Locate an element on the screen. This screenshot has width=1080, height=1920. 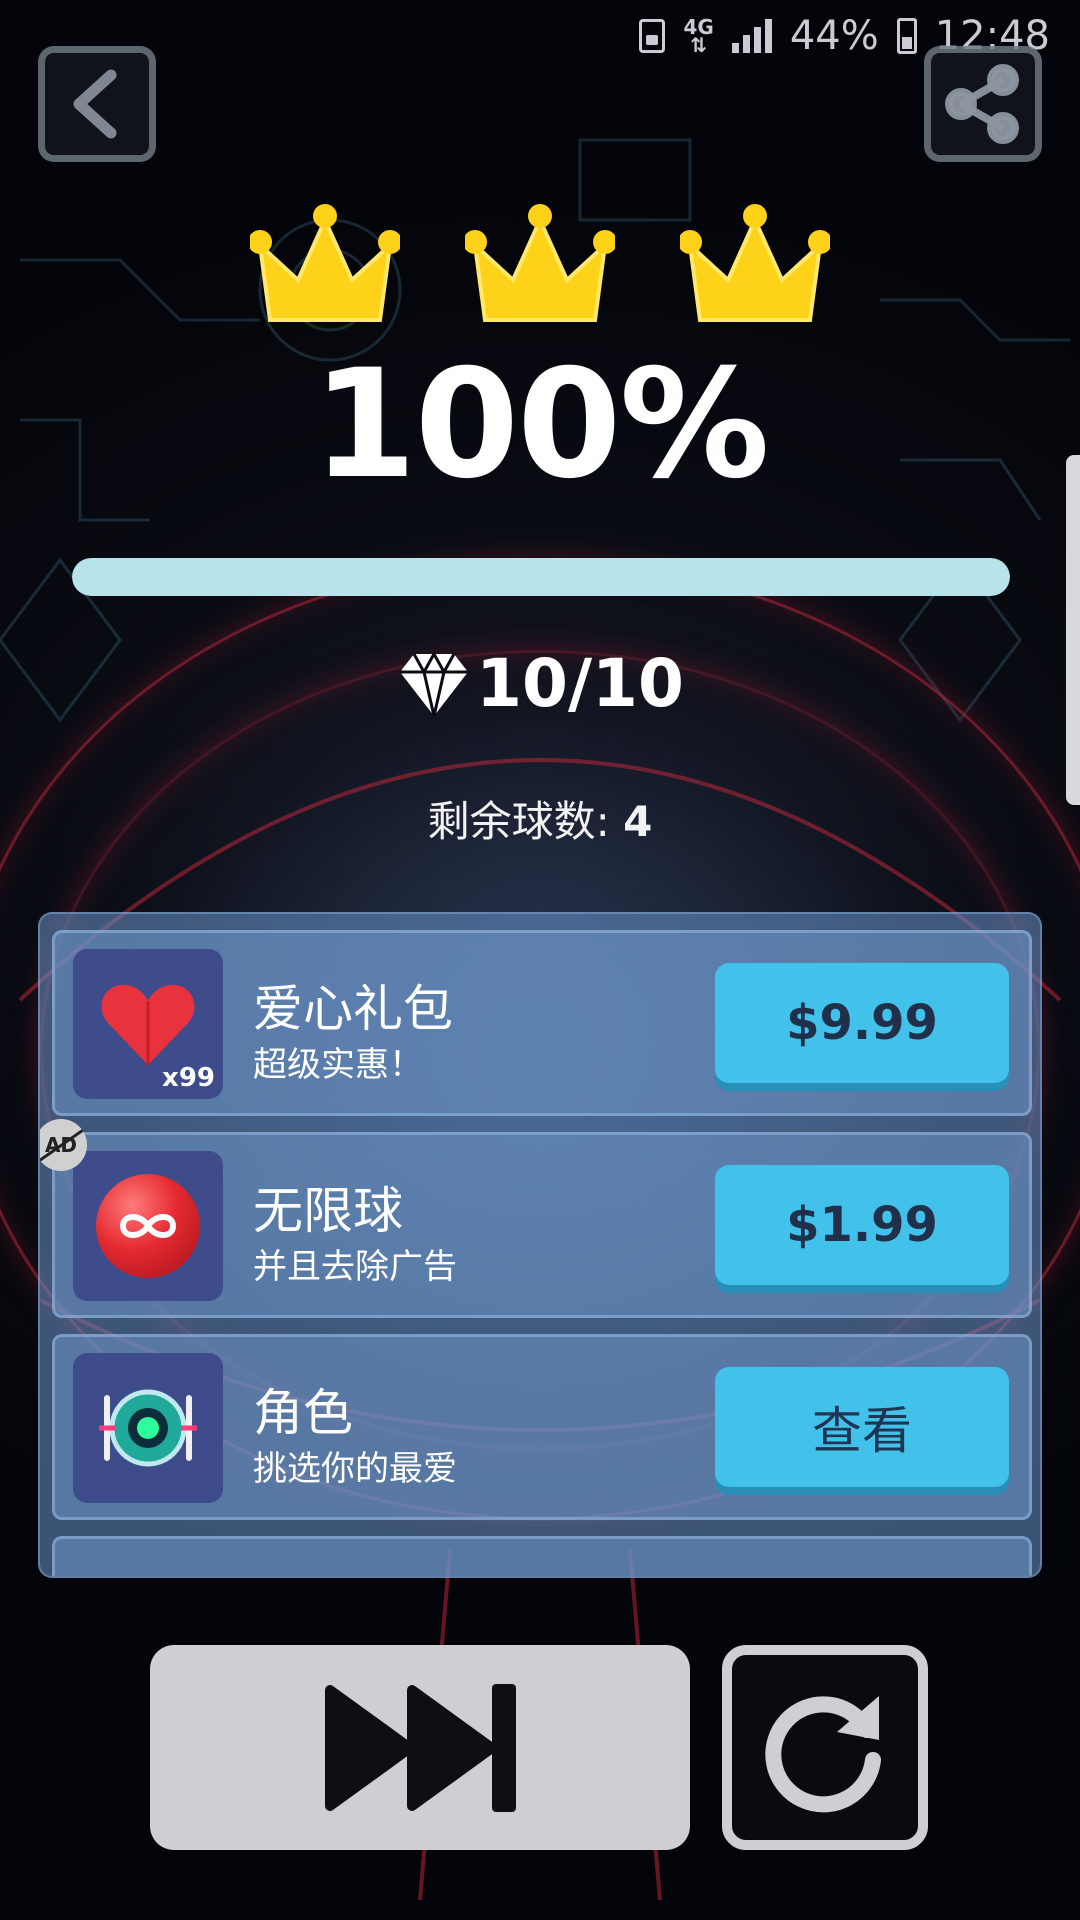
share-button is located at coordinates (983, 104).